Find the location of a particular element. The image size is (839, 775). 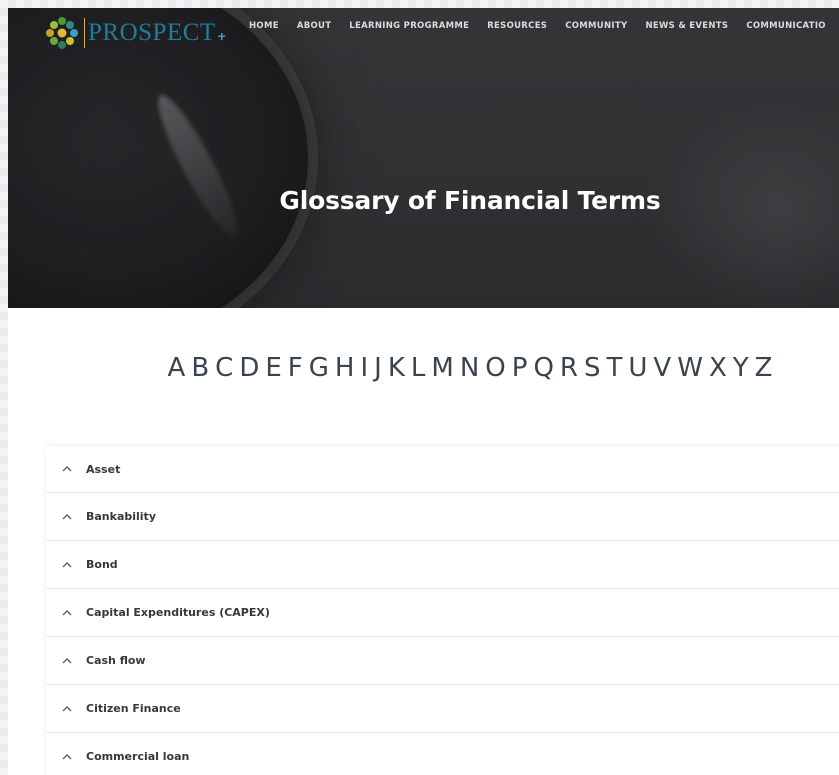

page-title: Glossary of Financial Terms is located at coordinates (470, 200).